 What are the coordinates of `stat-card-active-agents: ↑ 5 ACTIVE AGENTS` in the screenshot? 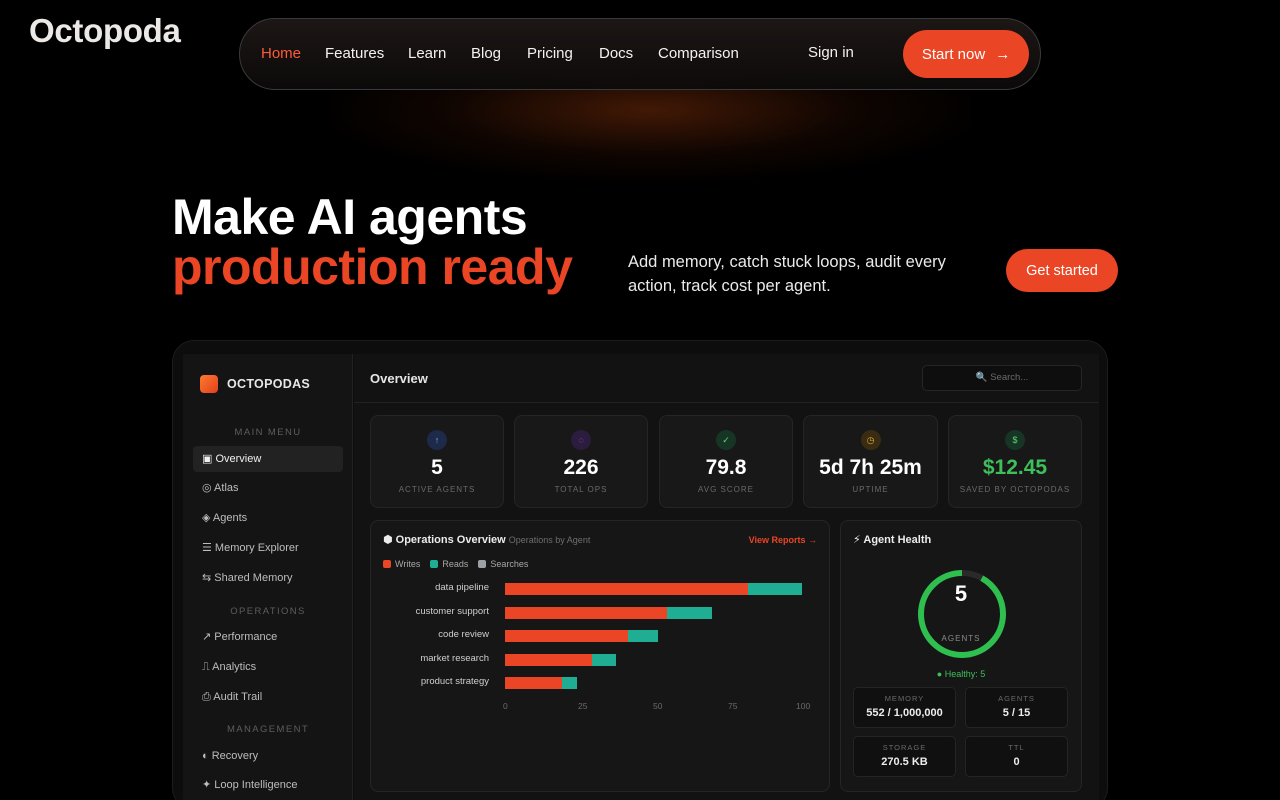 It's located at (437, 461).